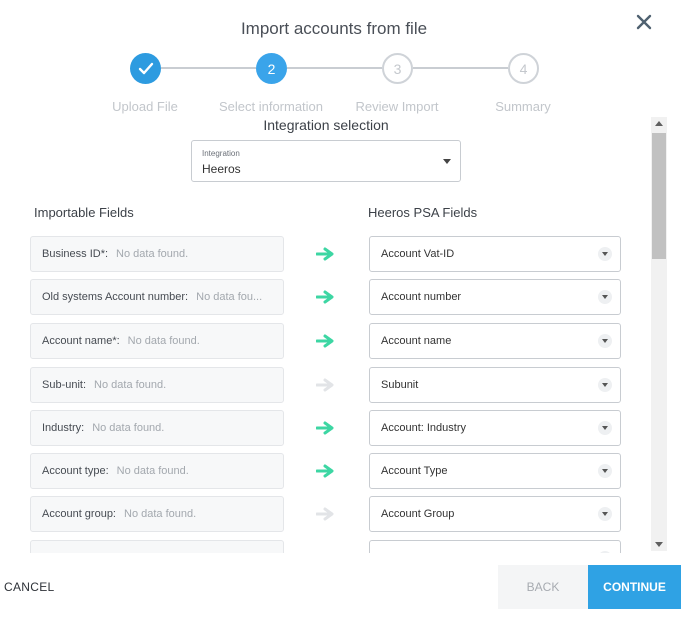 Image resolution: width=689 pixels, height=620 pixels. I want to click on importable-field: Account type: No data found., so click(157, 471).